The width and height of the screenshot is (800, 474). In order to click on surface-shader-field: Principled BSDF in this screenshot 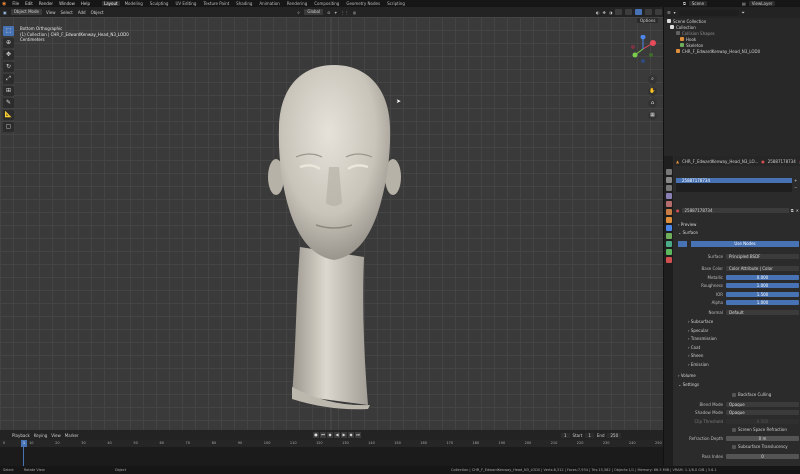, I will do `click(762, 256)`.